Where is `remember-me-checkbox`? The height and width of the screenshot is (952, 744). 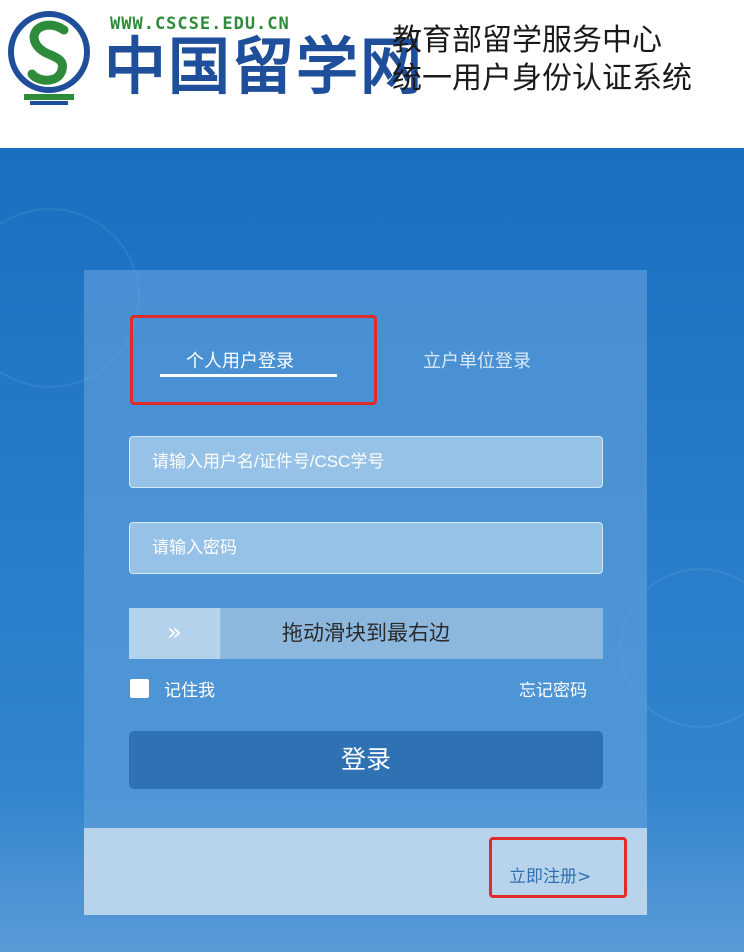
remember-me-checkbox is located at coordinates (139, 688).